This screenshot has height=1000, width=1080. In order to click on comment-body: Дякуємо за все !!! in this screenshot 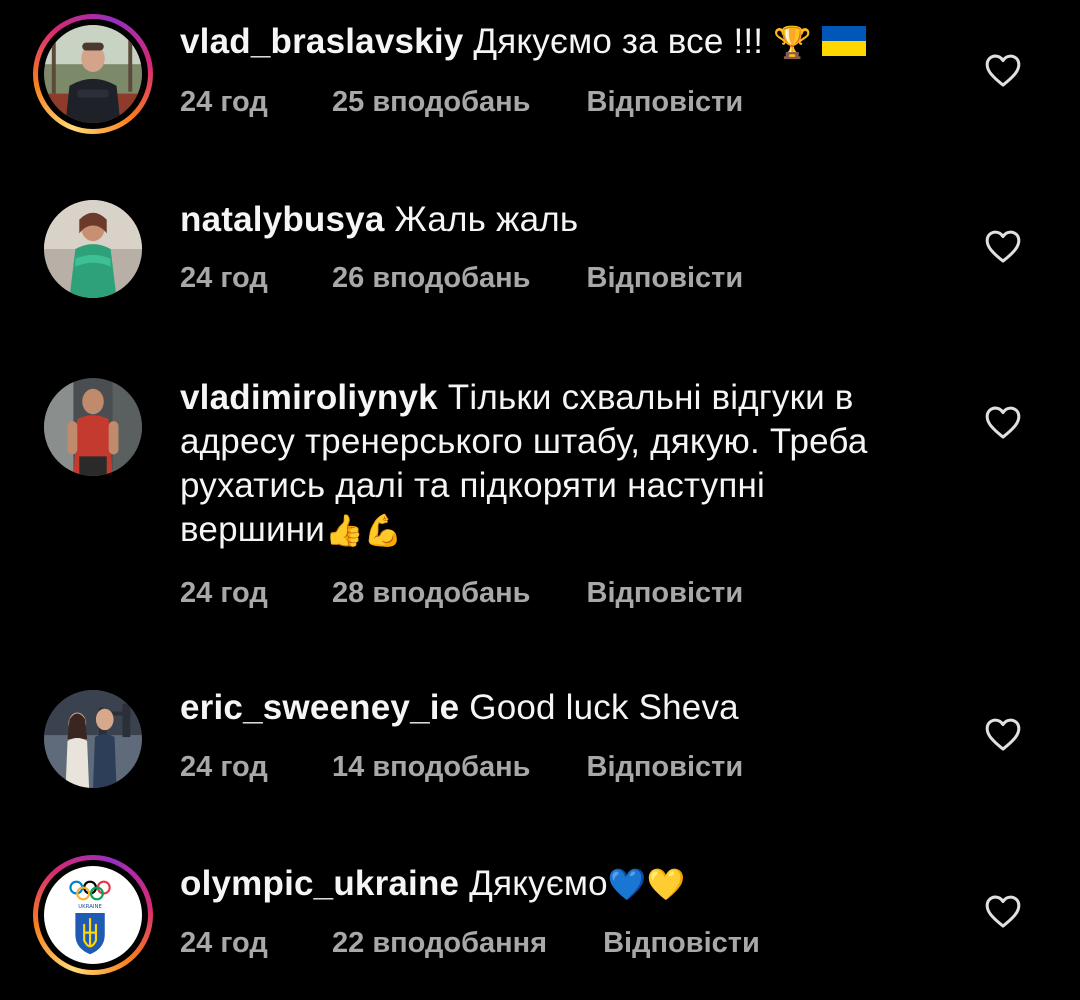, I will do `click(618, 41)`.